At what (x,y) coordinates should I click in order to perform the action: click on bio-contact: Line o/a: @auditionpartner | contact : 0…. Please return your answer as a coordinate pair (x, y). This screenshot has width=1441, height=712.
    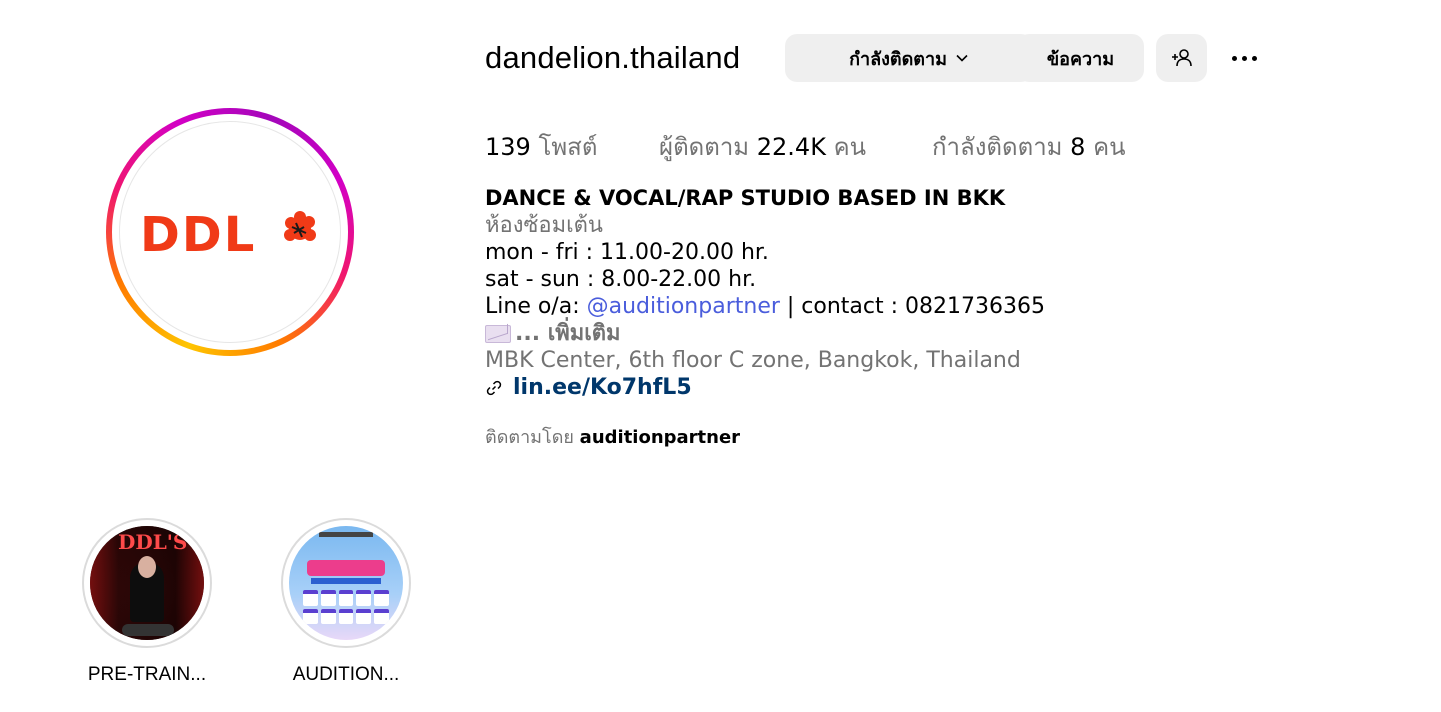
    Looking at the image, I should click on (765, 306).